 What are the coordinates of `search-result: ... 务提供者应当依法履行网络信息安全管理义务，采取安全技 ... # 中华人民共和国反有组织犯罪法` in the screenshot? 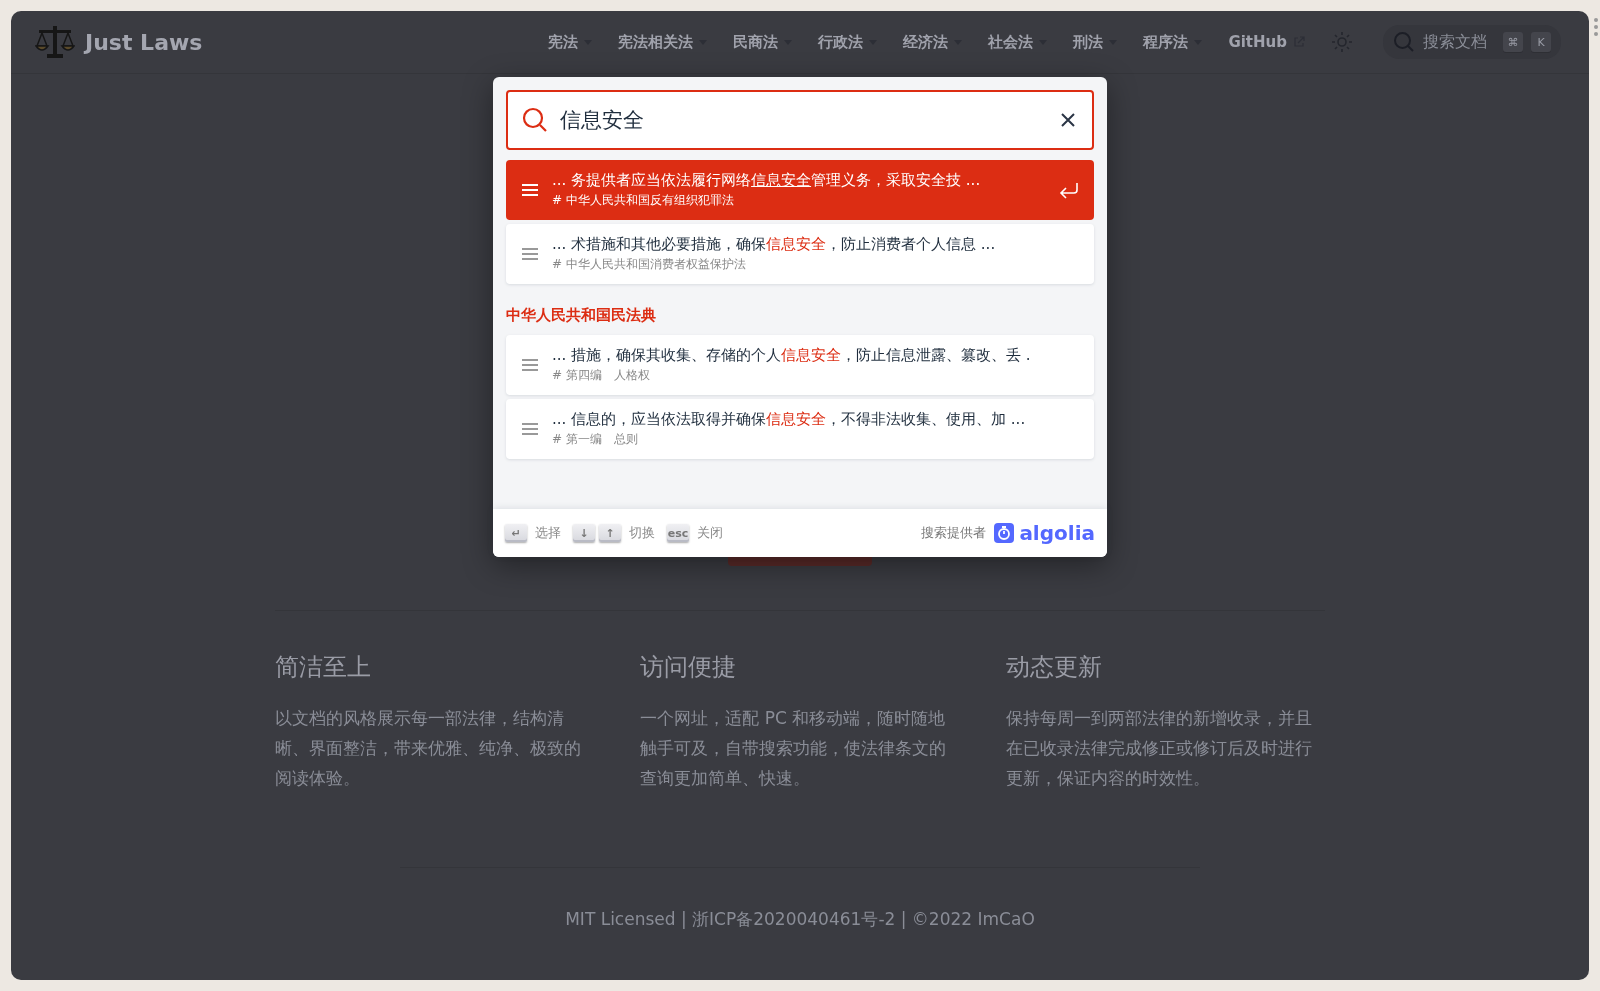 It's located at (800, 190).